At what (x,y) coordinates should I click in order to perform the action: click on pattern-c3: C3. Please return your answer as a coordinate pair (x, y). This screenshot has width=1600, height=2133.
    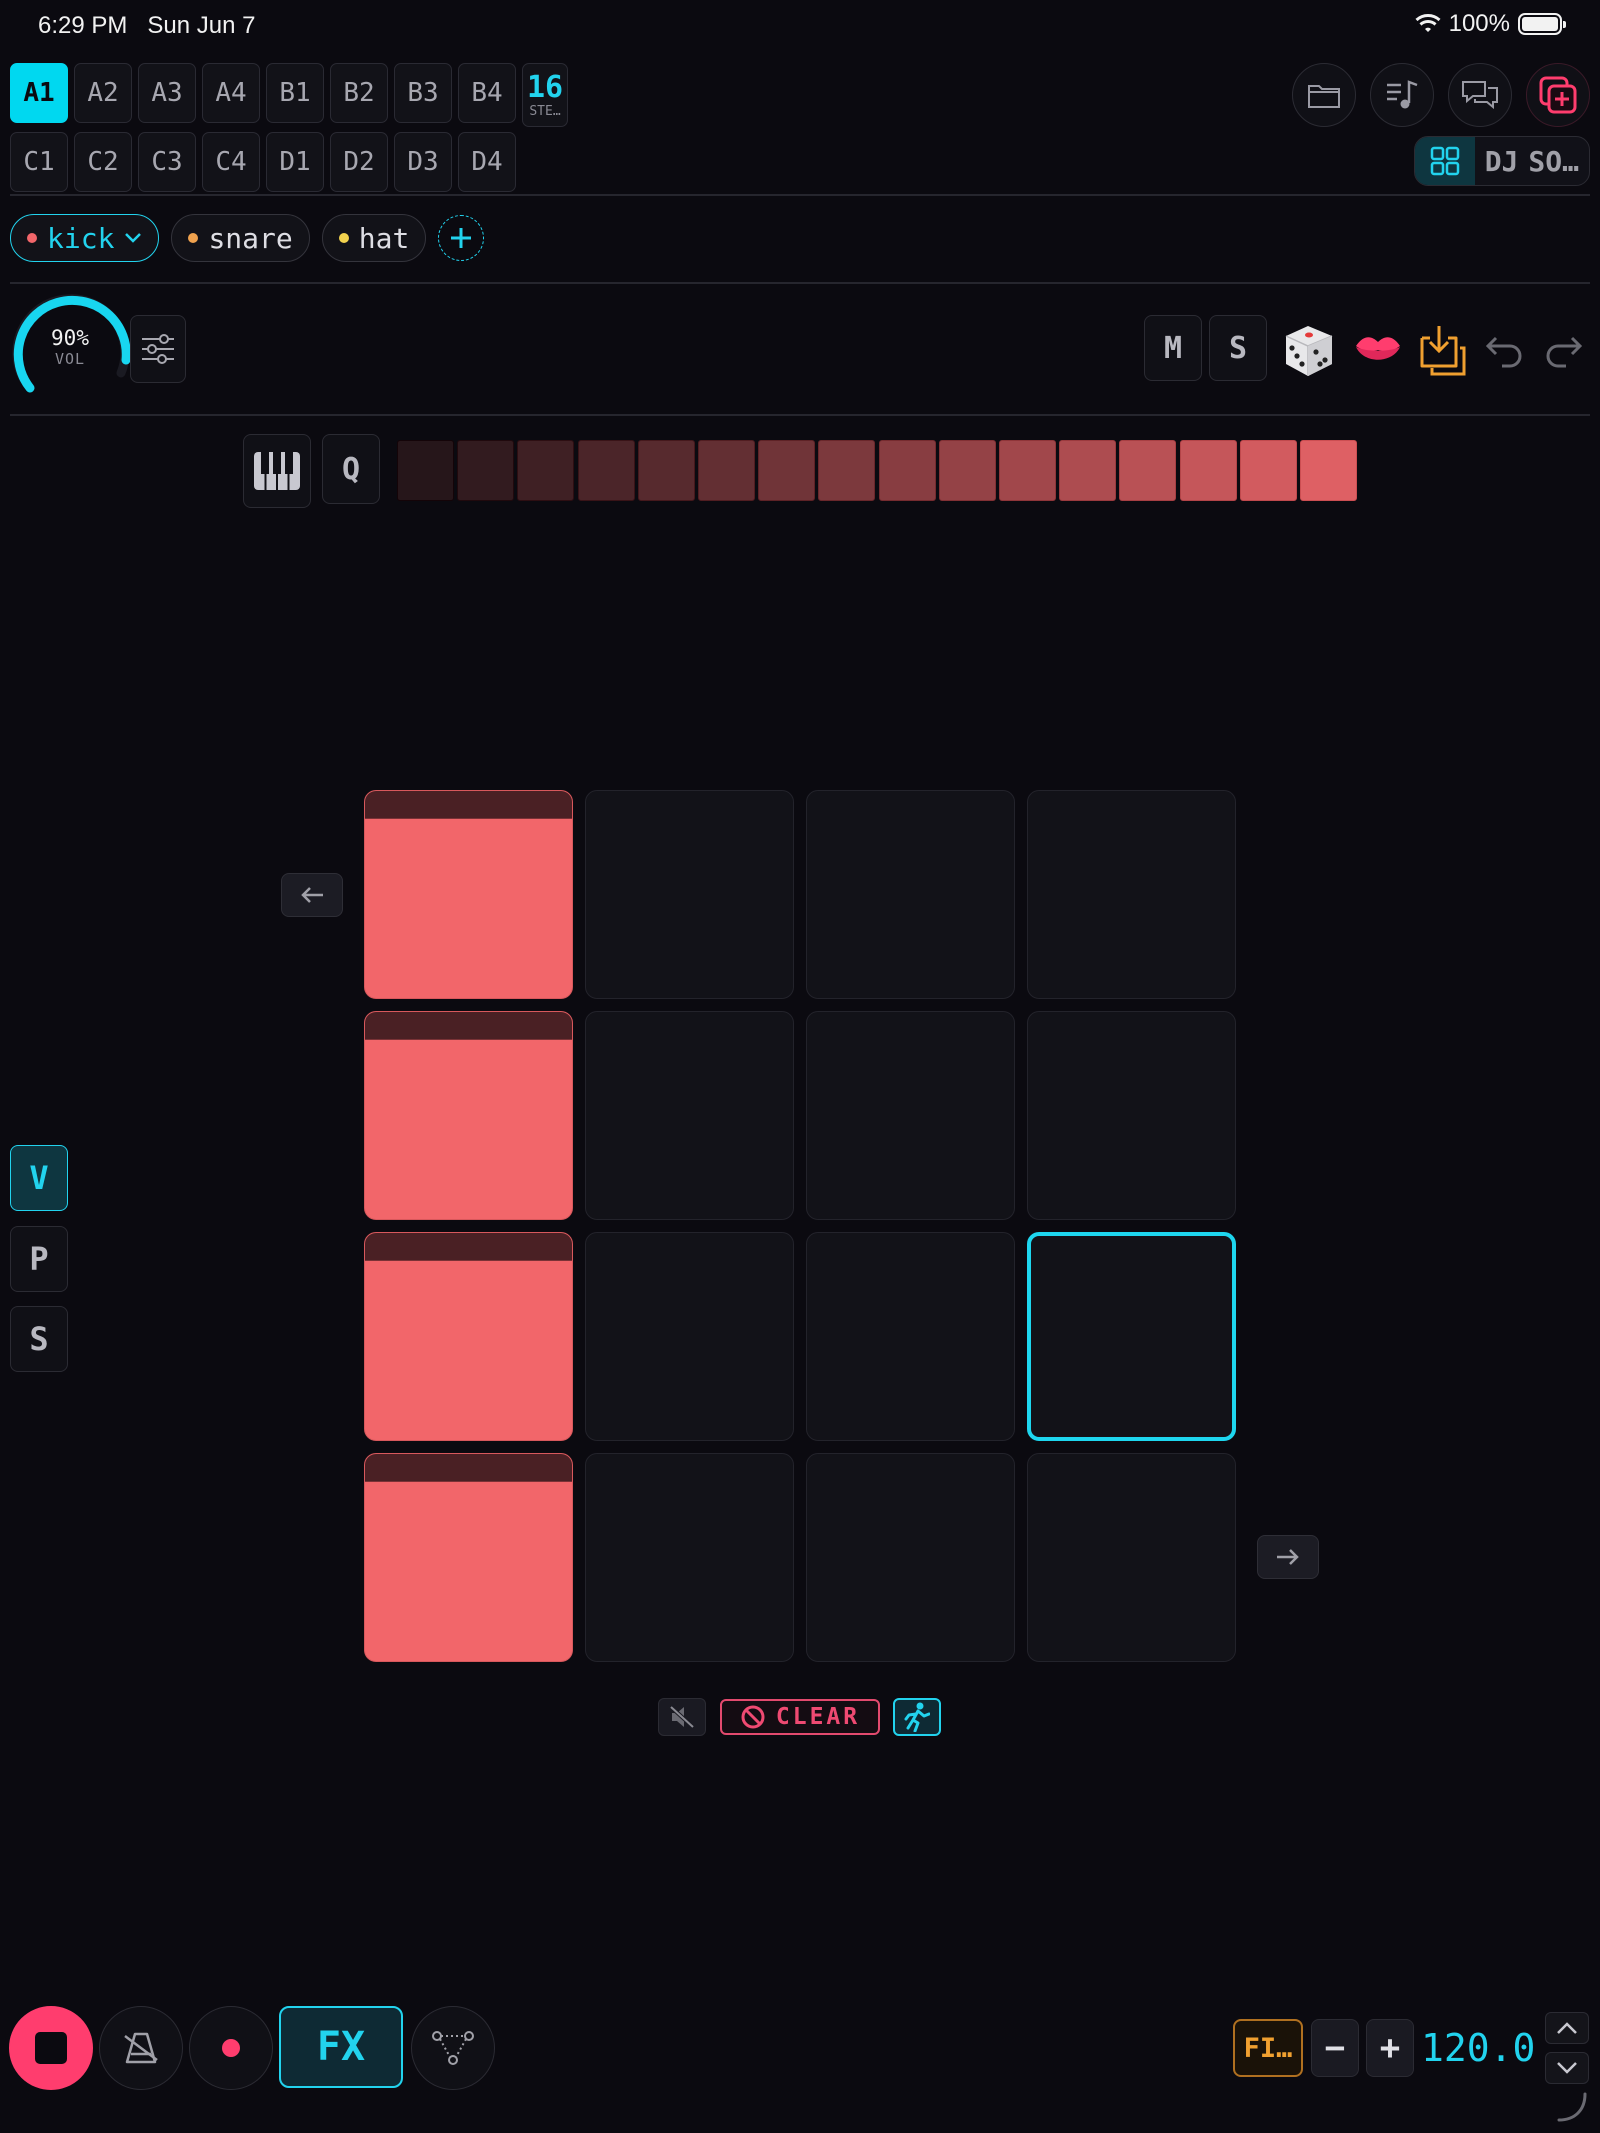
    Looking at the image, I should click on (167, 162).